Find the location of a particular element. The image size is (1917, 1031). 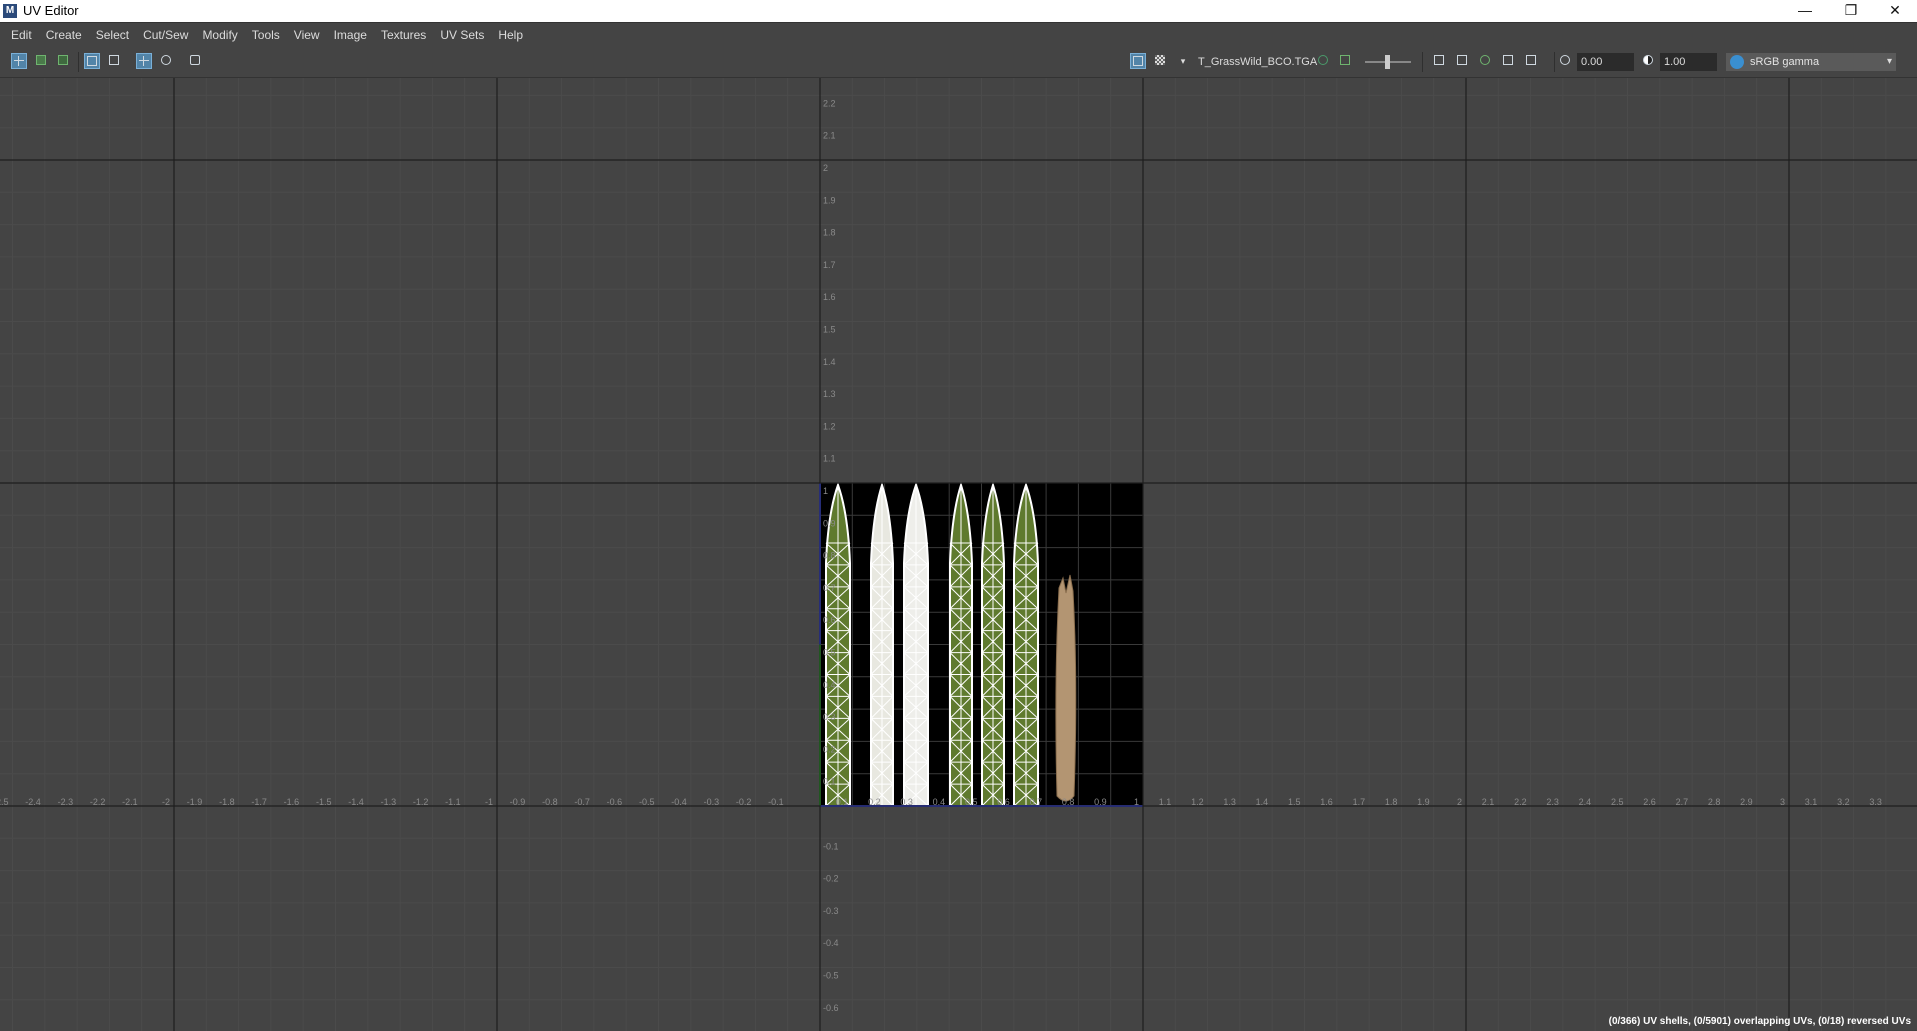

refresh-icon is located at coordinates (1486, 61).